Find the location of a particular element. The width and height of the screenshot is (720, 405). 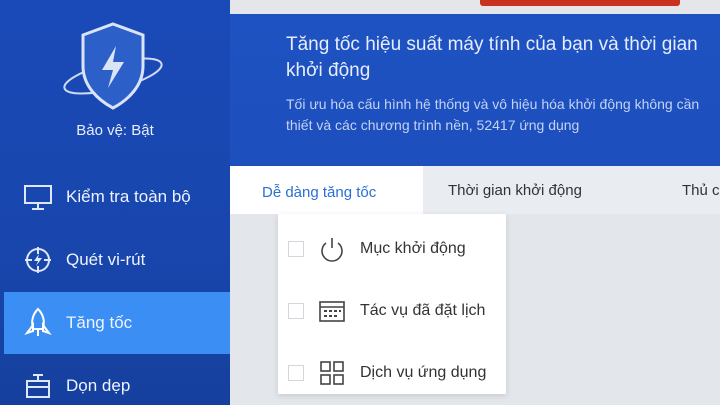

calendar-icon is located at coordinates (332, 311).